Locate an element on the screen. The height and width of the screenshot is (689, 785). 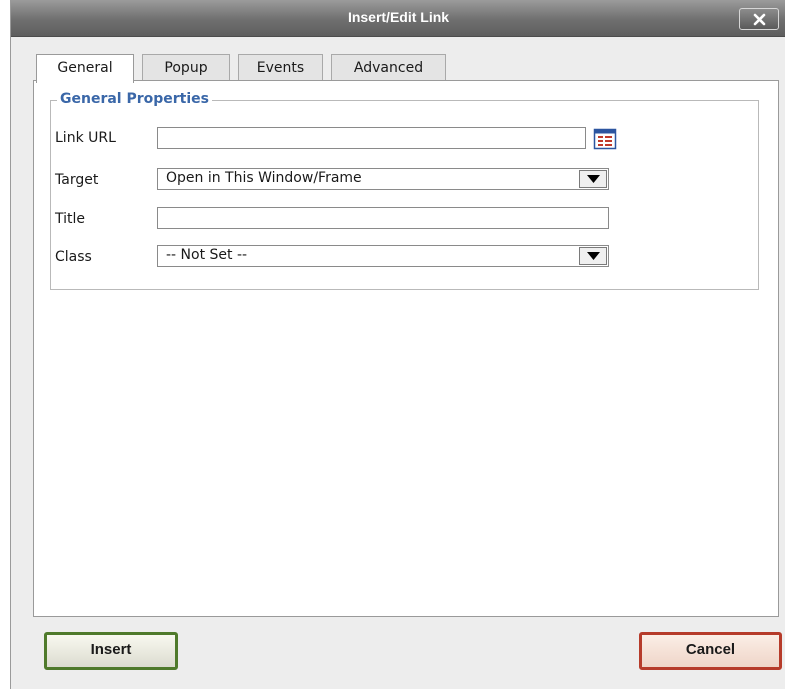
cancel-button: Cancel is located at coordinates (710, 651).